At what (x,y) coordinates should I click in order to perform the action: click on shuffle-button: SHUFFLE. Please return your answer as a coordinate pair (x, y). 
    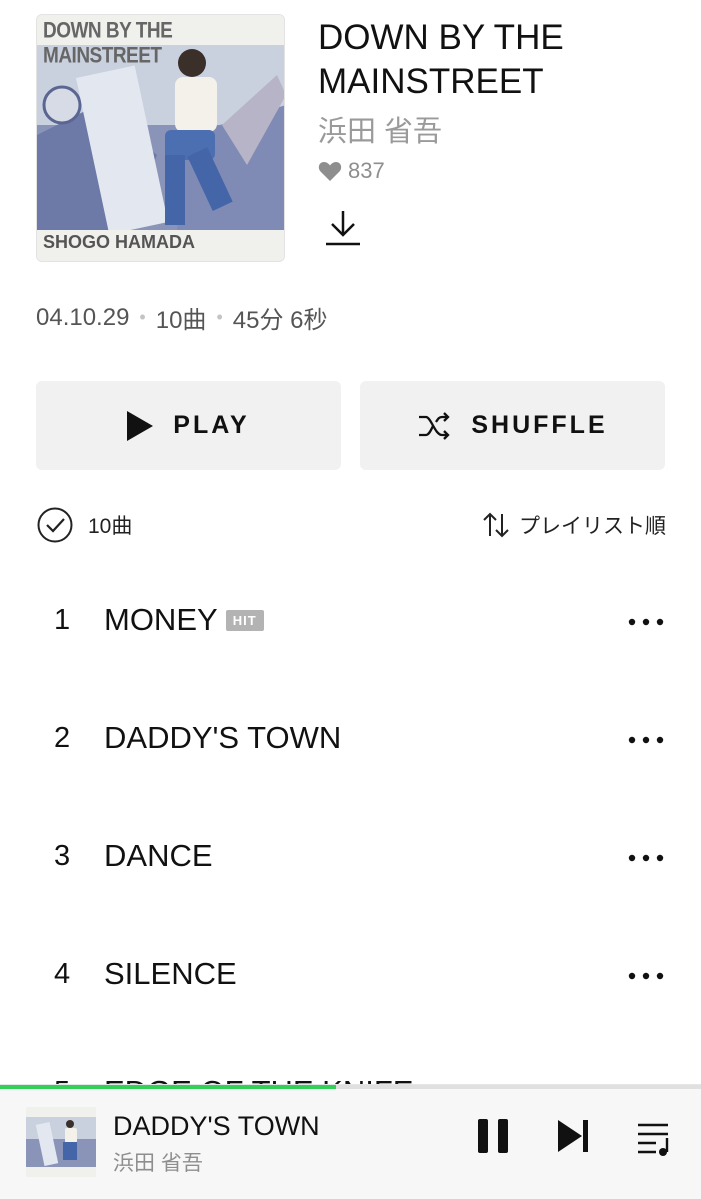
    Looking at the image, I should click on (512, 425).